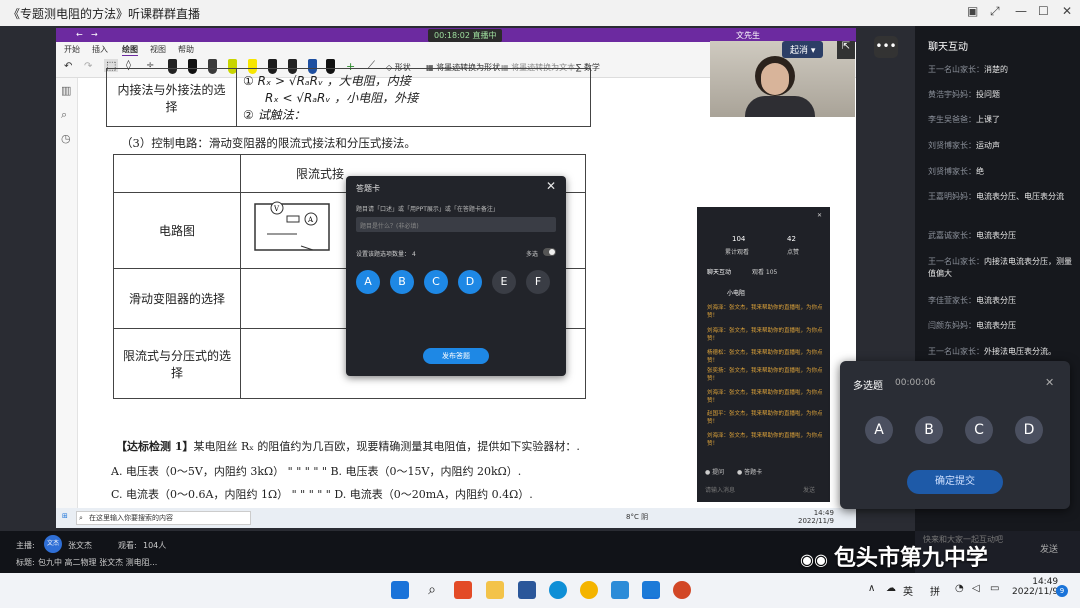 The width and height of the screenshot is (1080, 608). I want to click on powerpoint-icon, so click(682, 590).